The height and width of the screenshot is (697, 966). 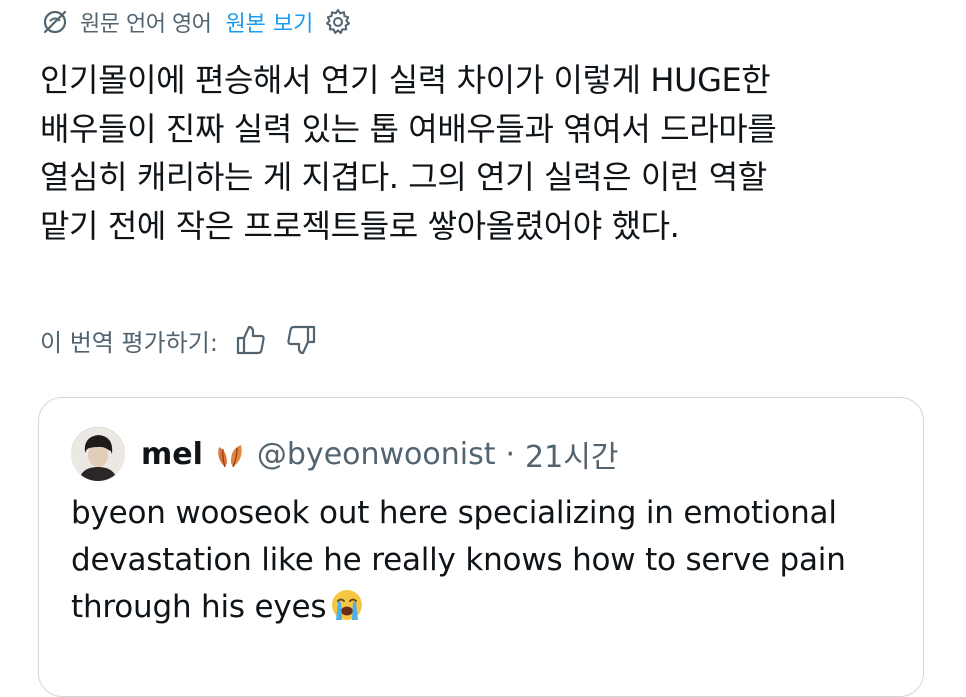 What do you see at coordinates (347, 605) in the screenshot?
I see `loudly-crying-emoji` at bounding box center [347, 605].